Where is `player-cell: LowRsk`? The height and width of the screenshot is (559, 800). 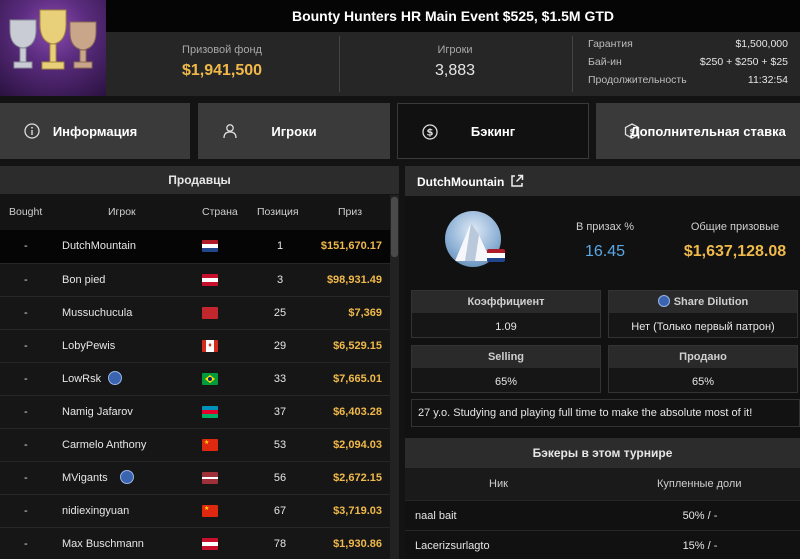 player-cell: LowRsk is located at coordinates (81, 379).